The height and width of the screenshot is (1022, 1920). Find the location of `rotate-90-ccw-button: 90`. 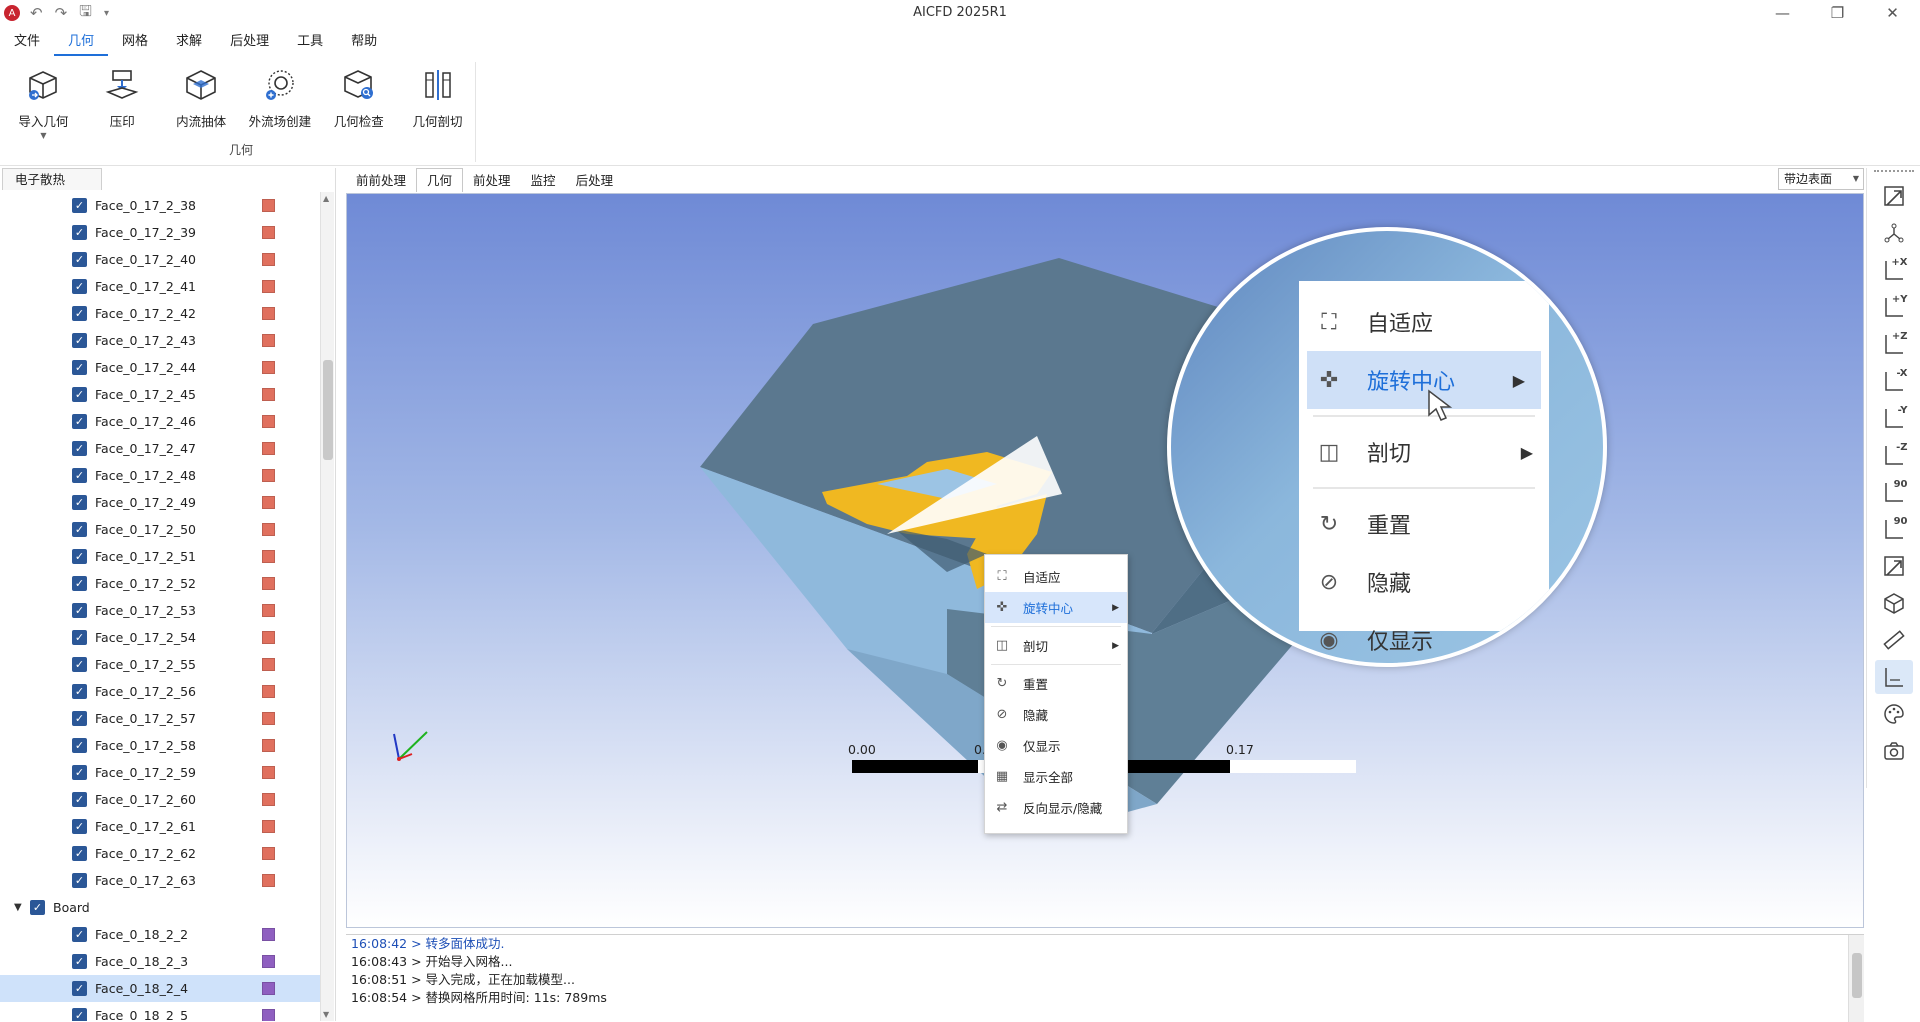

rotate-90-ccw-button: 90 is located at coordinates (1894, 492).